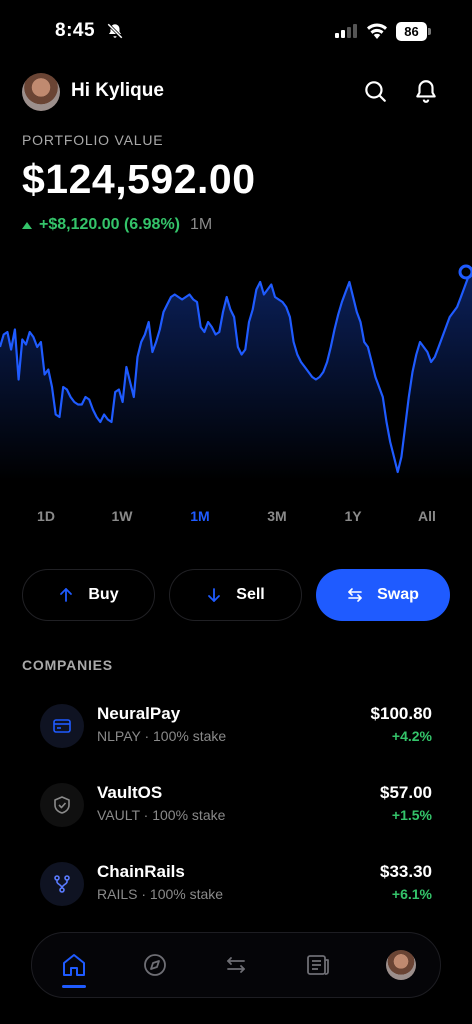 Image resolution: width=472 pixels, height=1024 pixels. Describe the element at coordinates (236, 809) in the screenshot. I see `company-row: VaultOS VAULT · 100% stake $57.00 +1.5%` at that location.